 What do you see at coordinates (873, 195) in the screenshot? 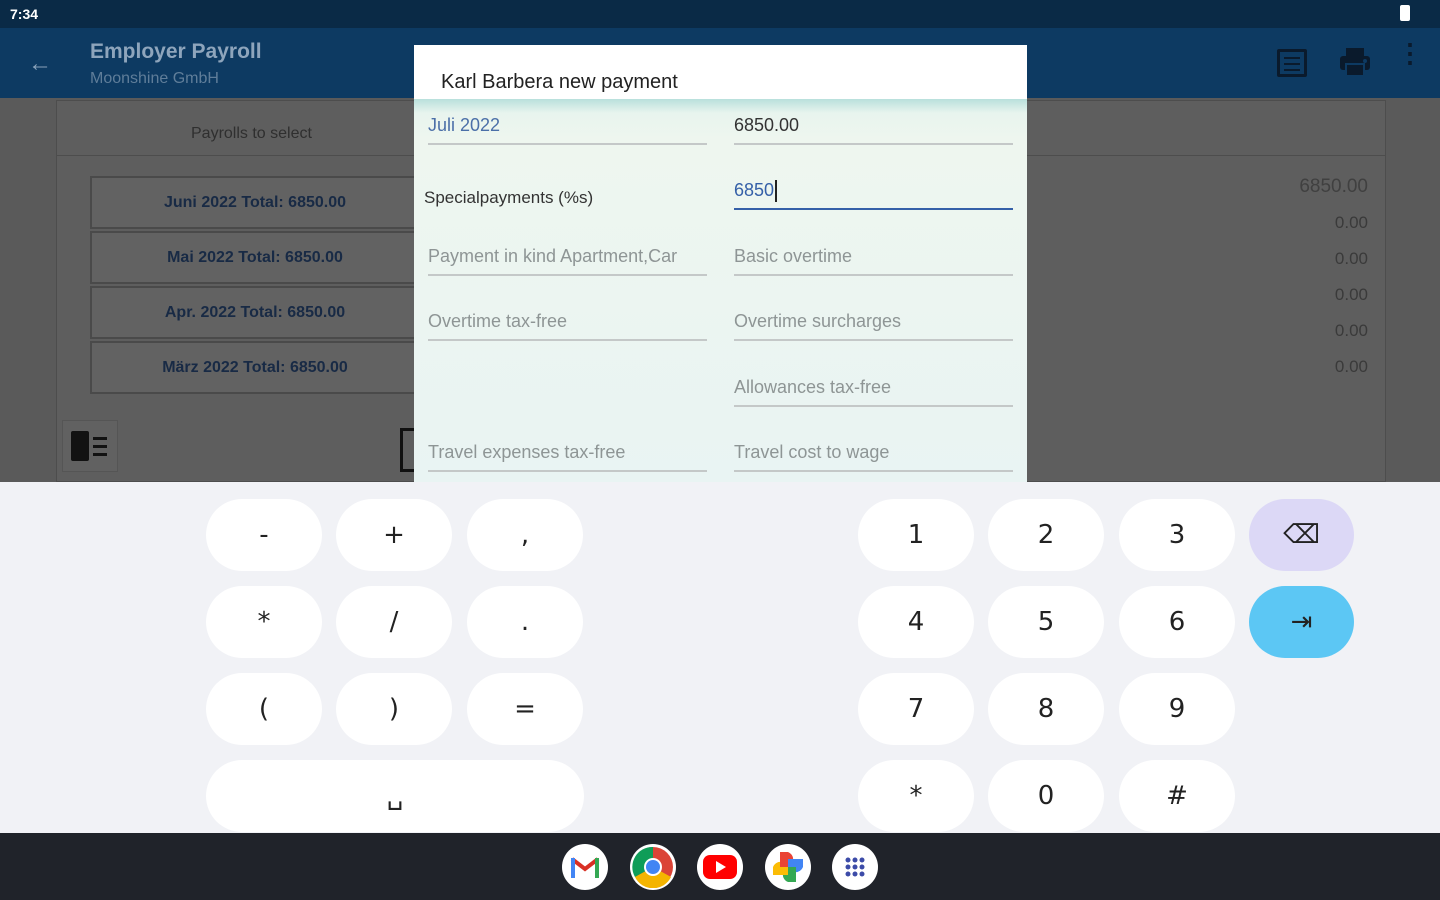
I see `specialpayments-input: 6850` at bounding box center [873, 195].